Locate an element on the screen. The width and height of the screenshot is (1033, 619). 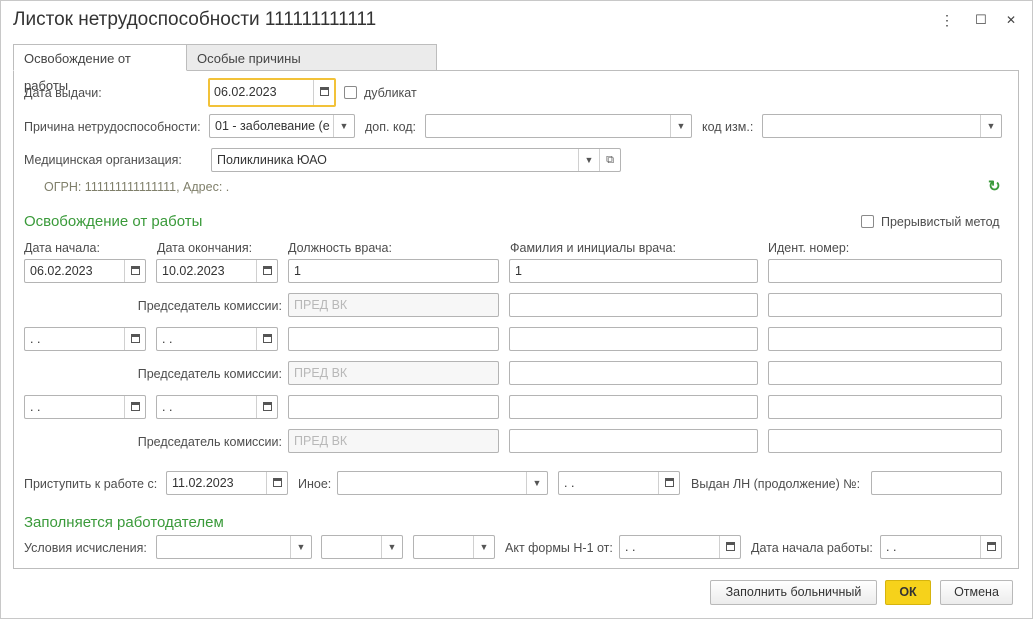
ogrn-info: ОГРН: 111111111111111, Адрес: . is located at coordinates (137, 187).